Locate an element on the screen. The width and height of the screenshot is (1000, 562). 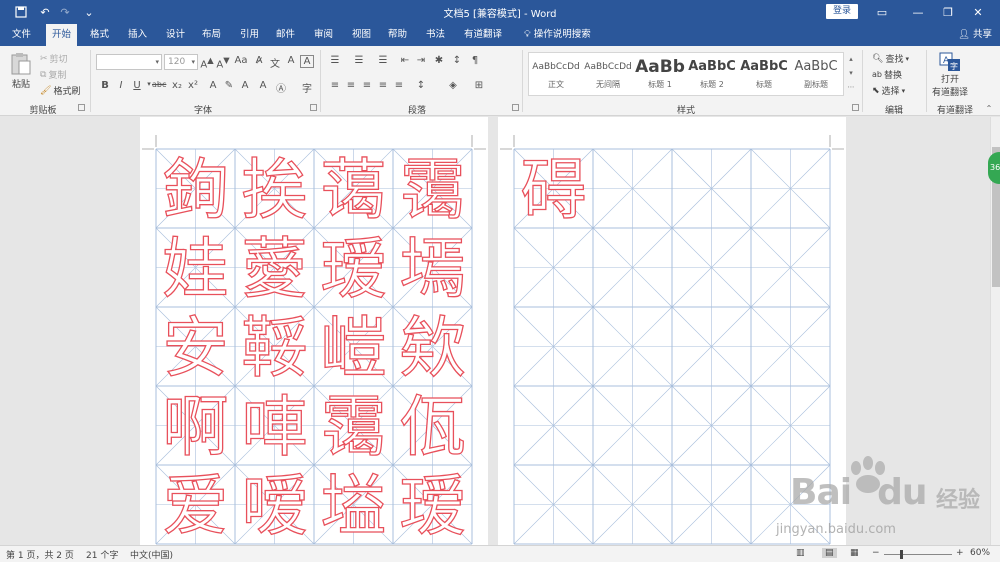
ribbon-display-icon: ▭ is located at coordinates (882, 12).